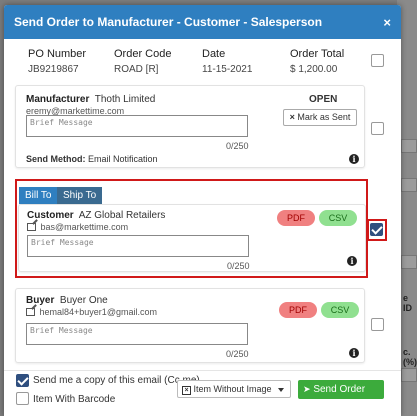 The width and height of the screenshot is (417, 416). What do you see at coordinates (298, 310) in the screenshot?
I see `buyer-pdf-button: PDF` at bounding box center [298, 310].